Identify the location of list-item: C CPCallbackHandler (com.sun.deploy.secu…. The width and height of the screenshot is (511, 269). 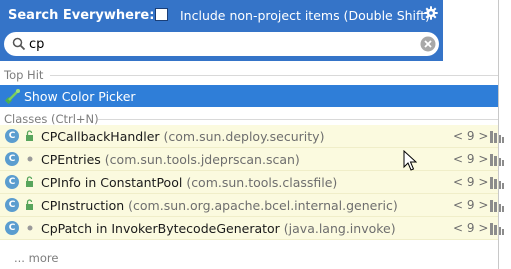
(252, 136).